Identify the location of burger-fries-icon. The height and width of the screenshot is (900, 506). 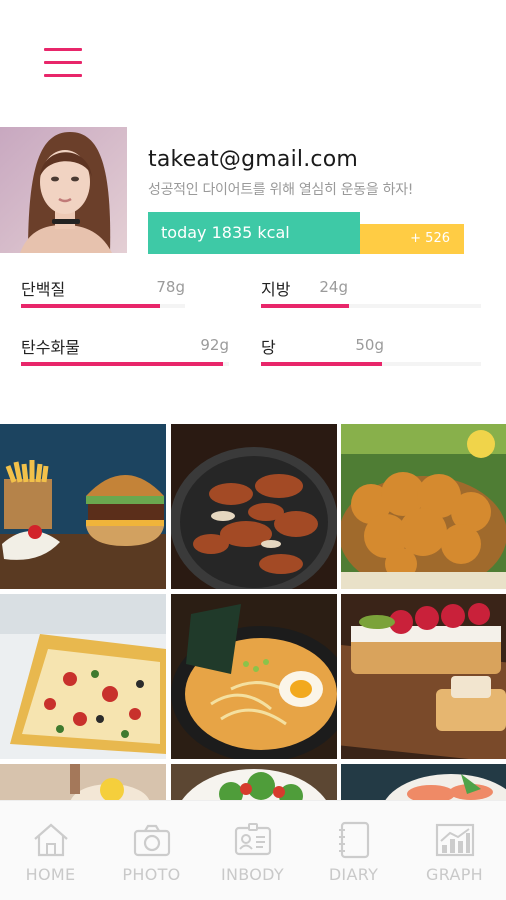
(83, 506).